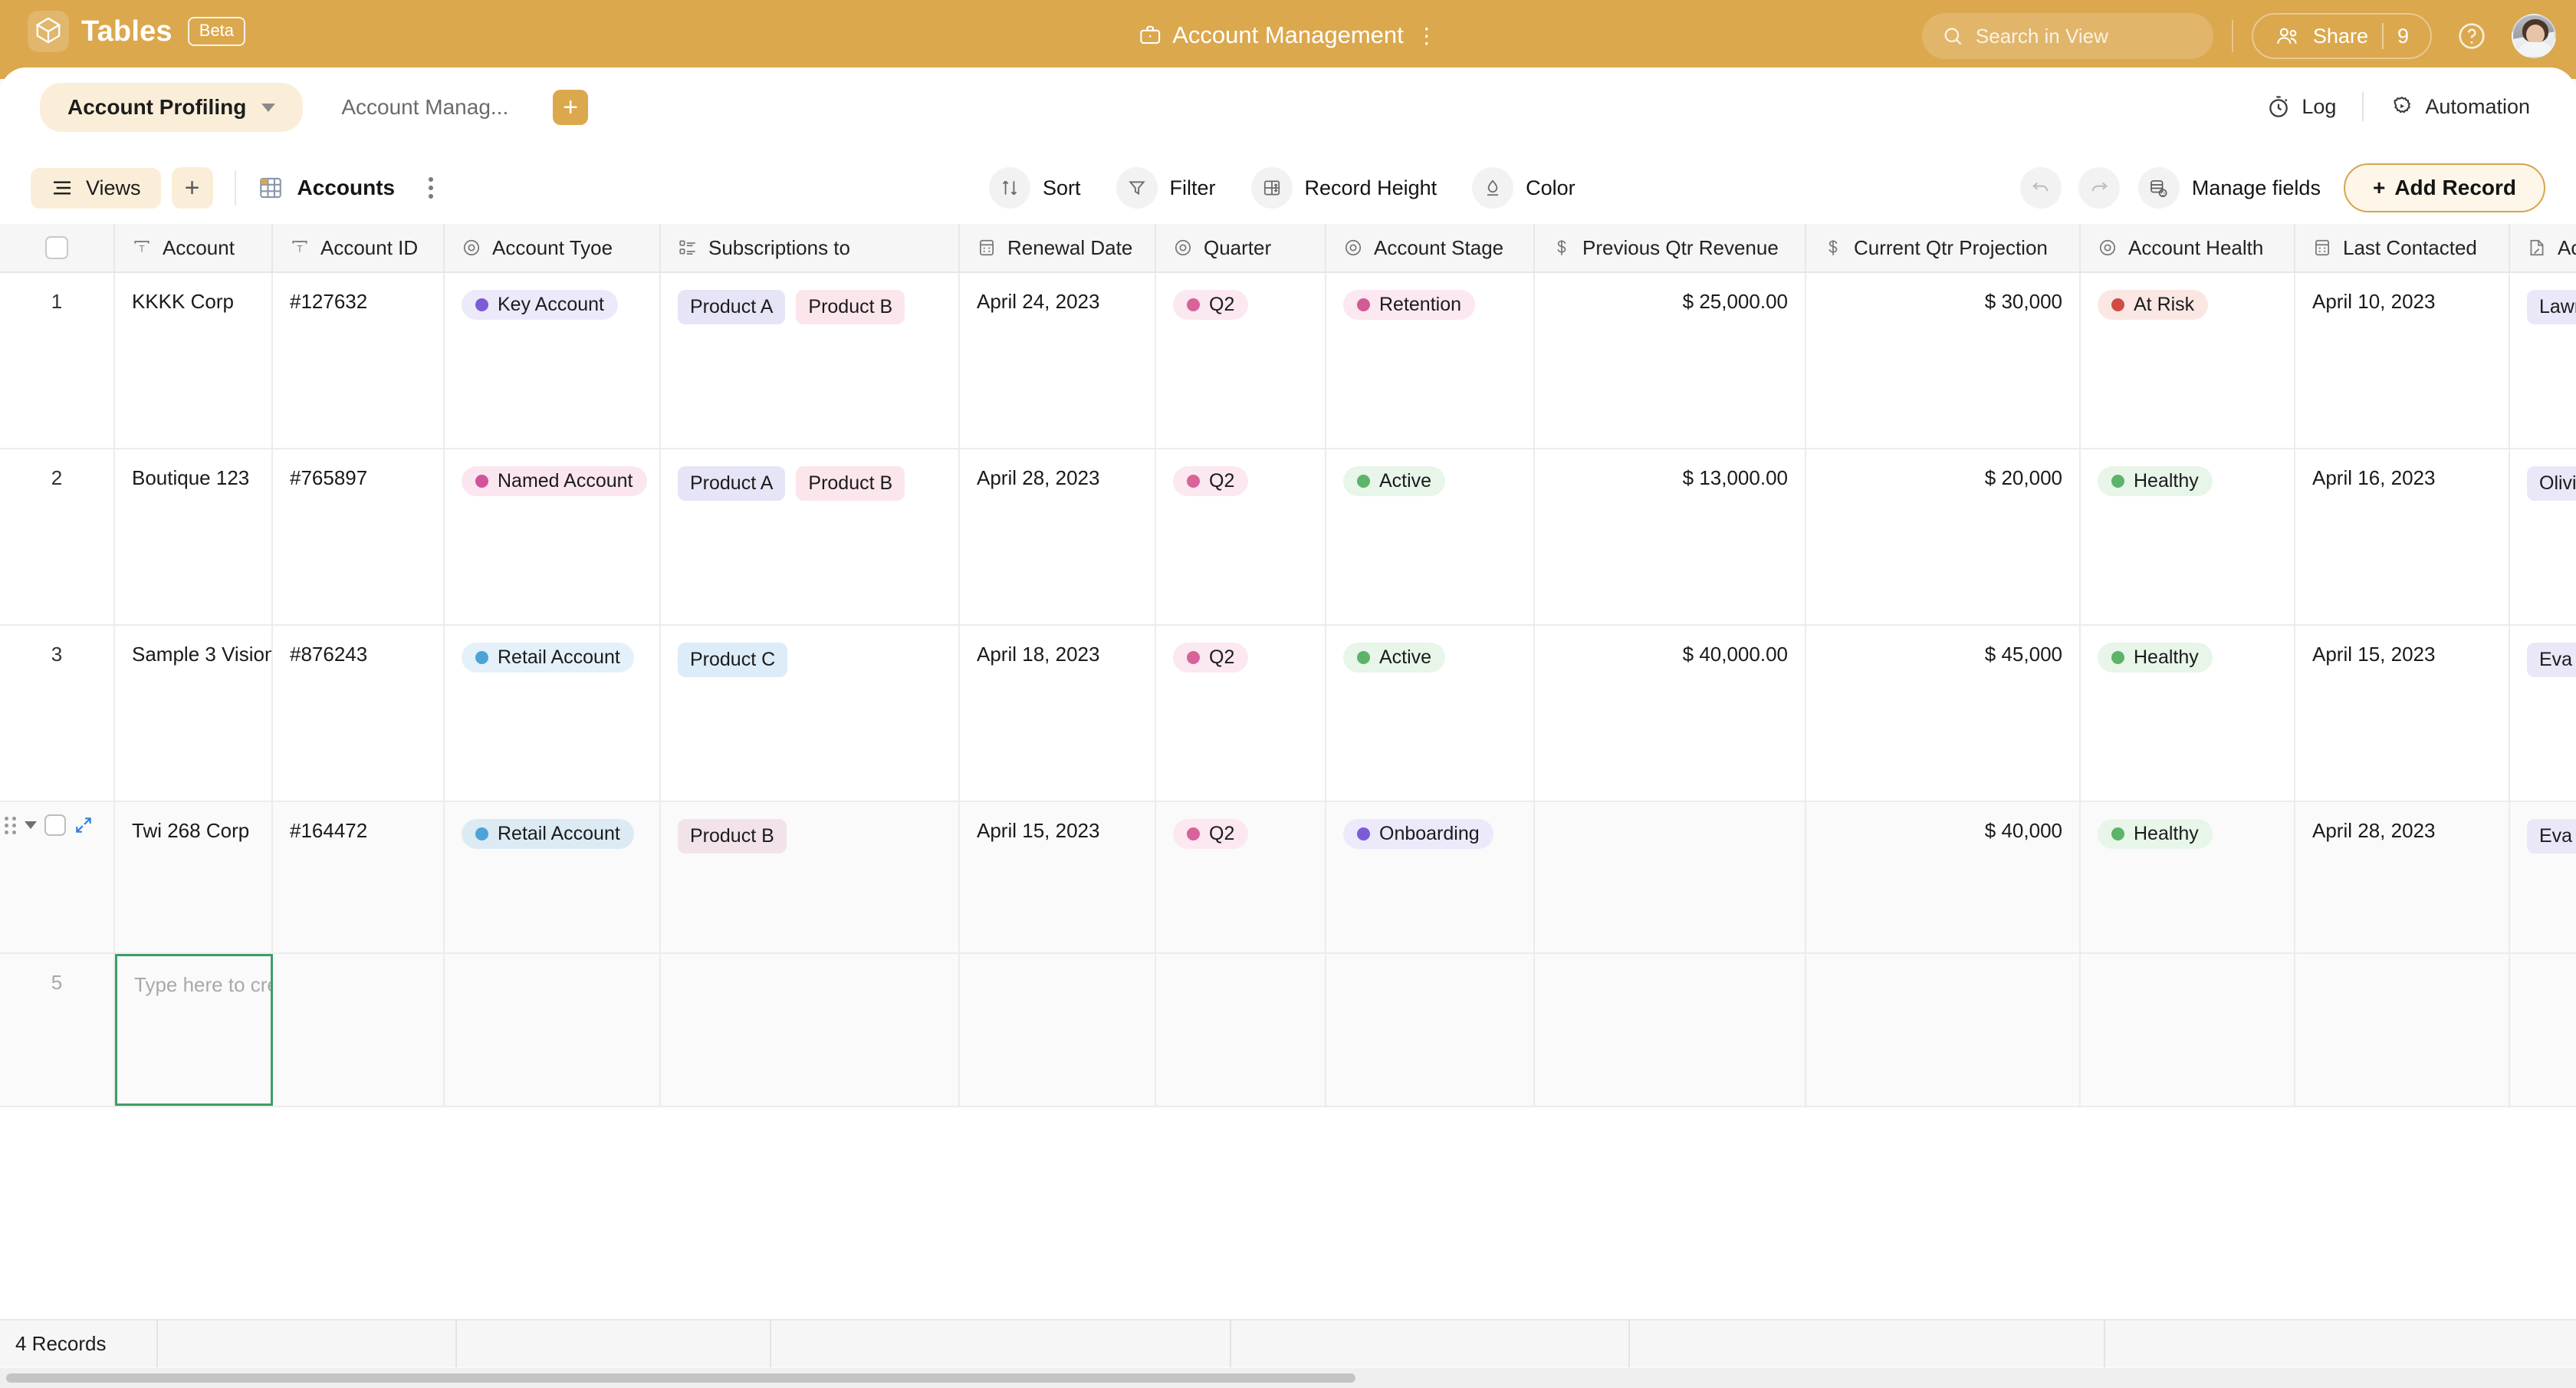  I want to click on log-button: Log, so click(2301, 106).